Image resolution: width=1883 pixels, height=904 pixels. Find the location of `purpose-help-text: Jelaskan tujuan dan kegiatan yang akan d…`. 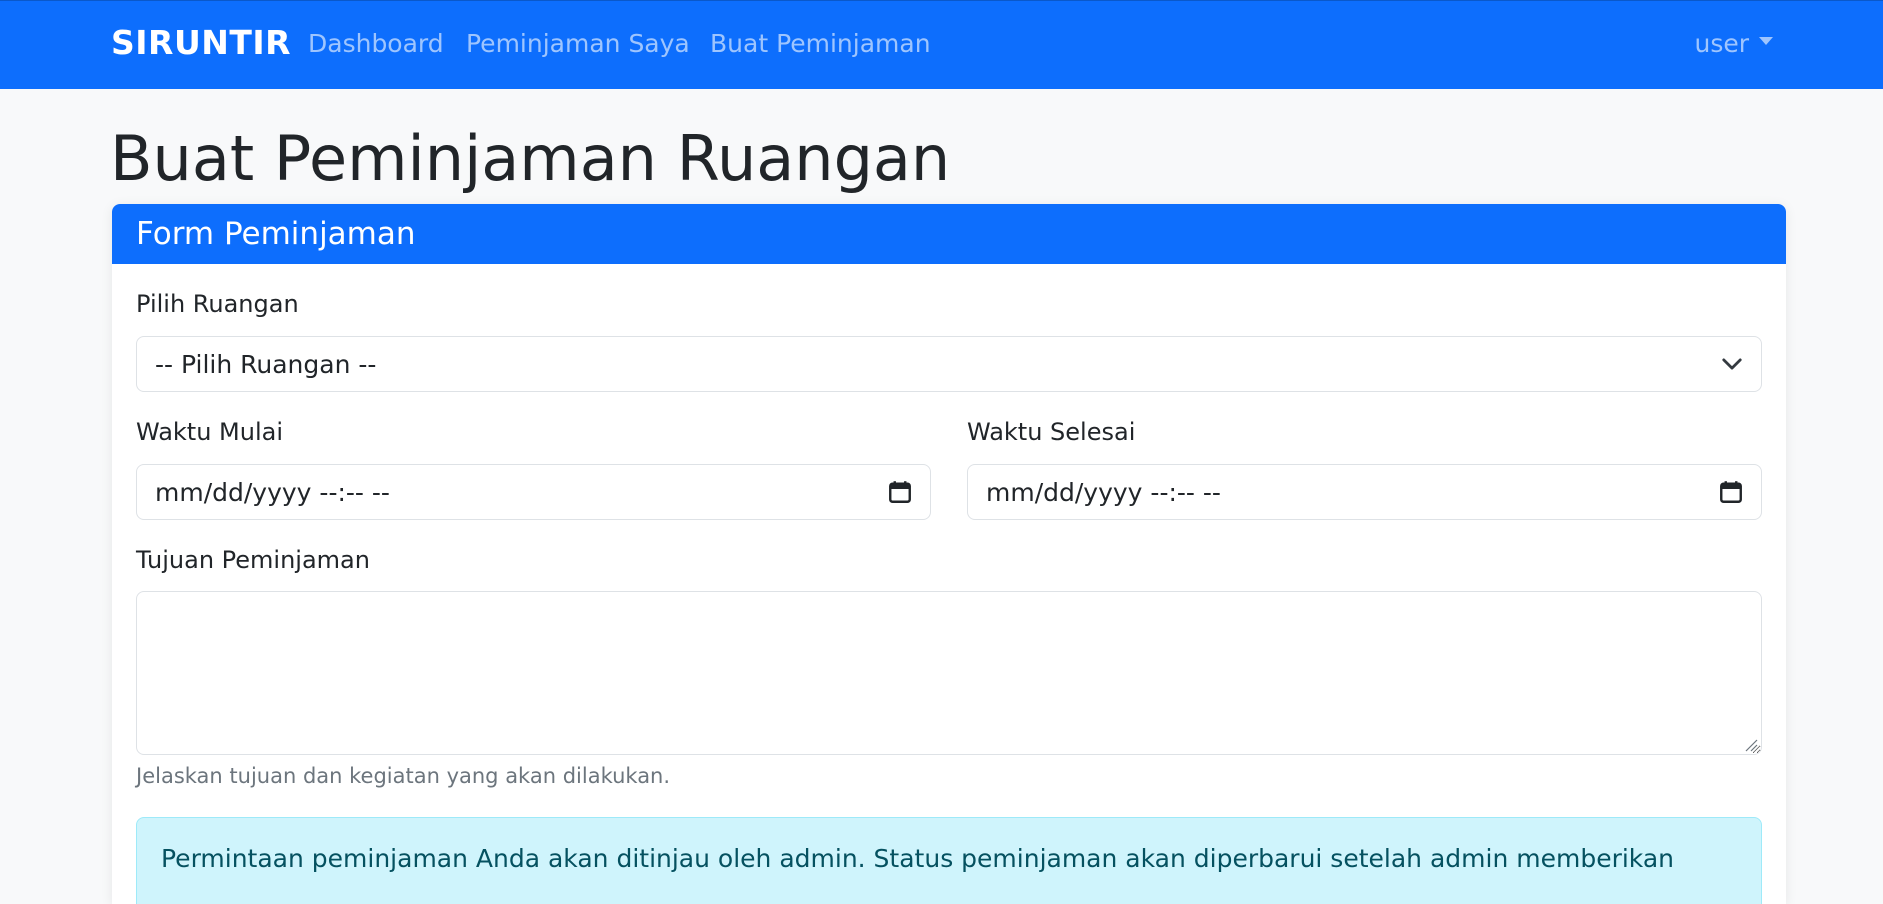

purpose-help-text: Jelaskan tujuan dan kegiatan yang akan d… is located at coordinates (403, 776).